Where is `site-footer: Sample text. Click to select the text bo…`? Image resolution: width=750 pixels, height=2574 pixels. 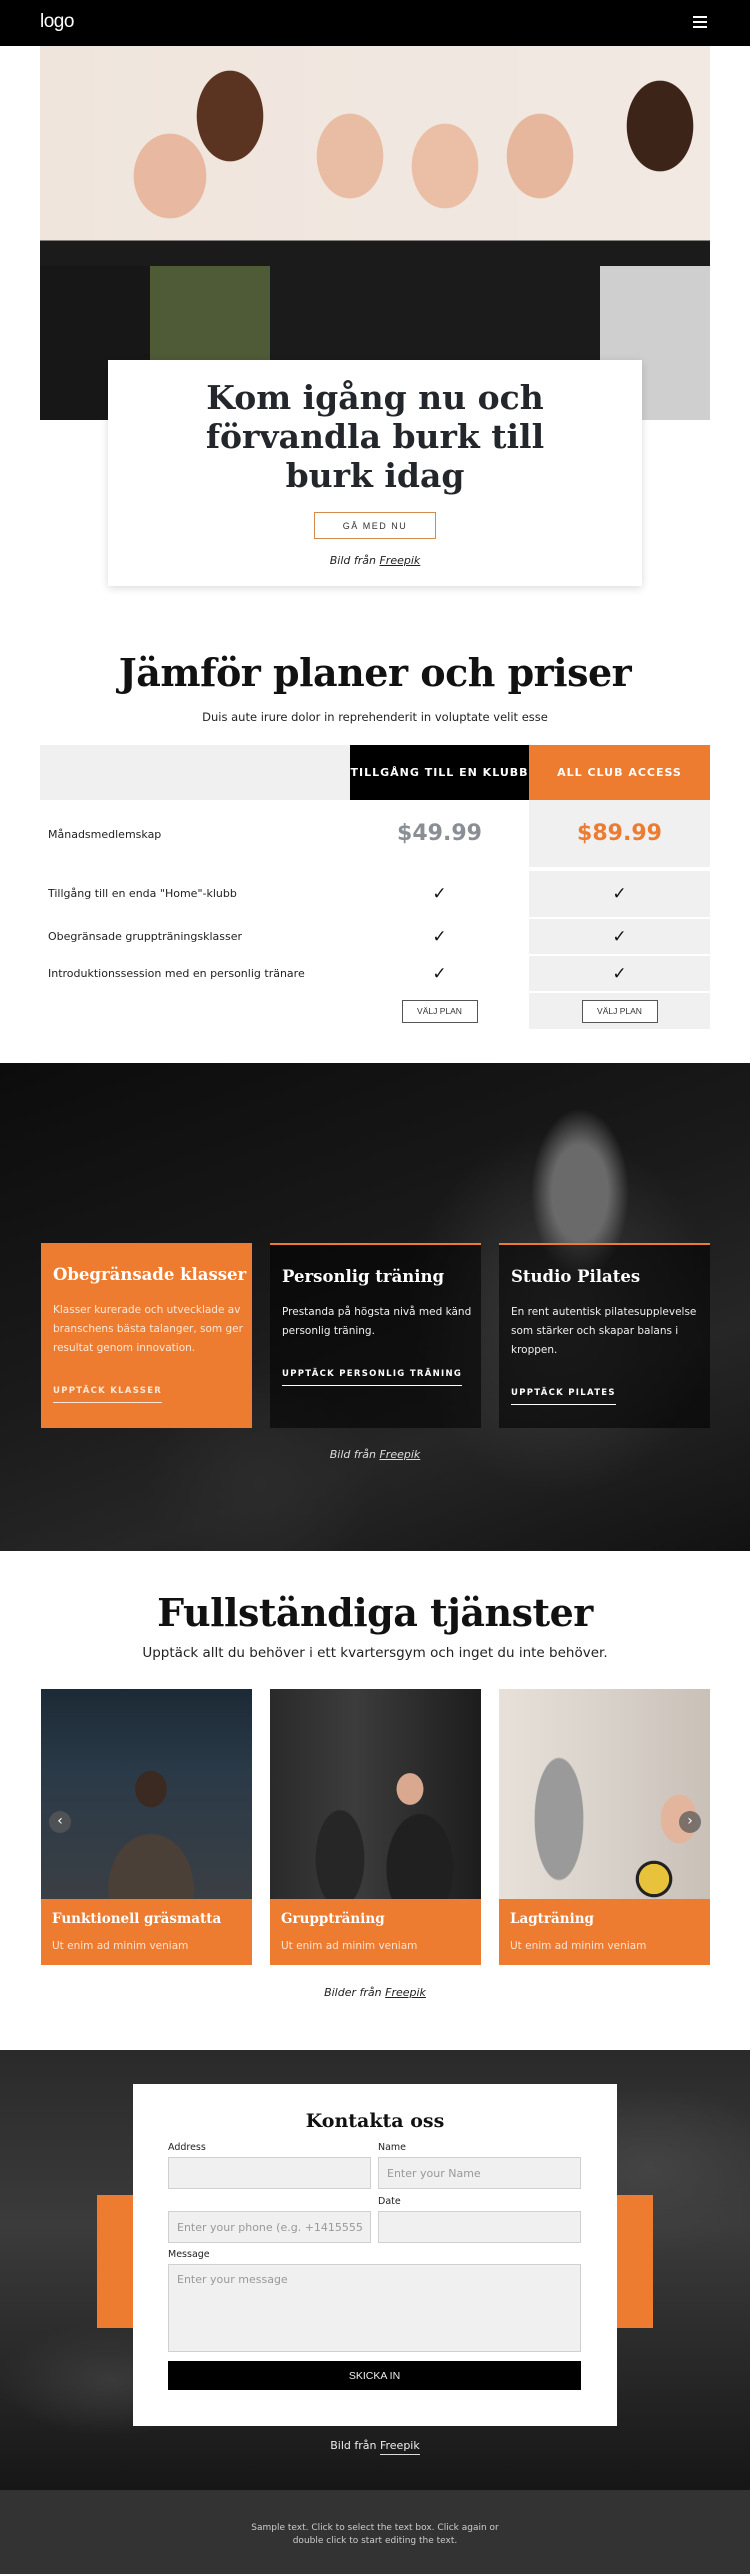 site-footer: Sample text. Click to select the text bo… is located at coordinates (375, 2532).